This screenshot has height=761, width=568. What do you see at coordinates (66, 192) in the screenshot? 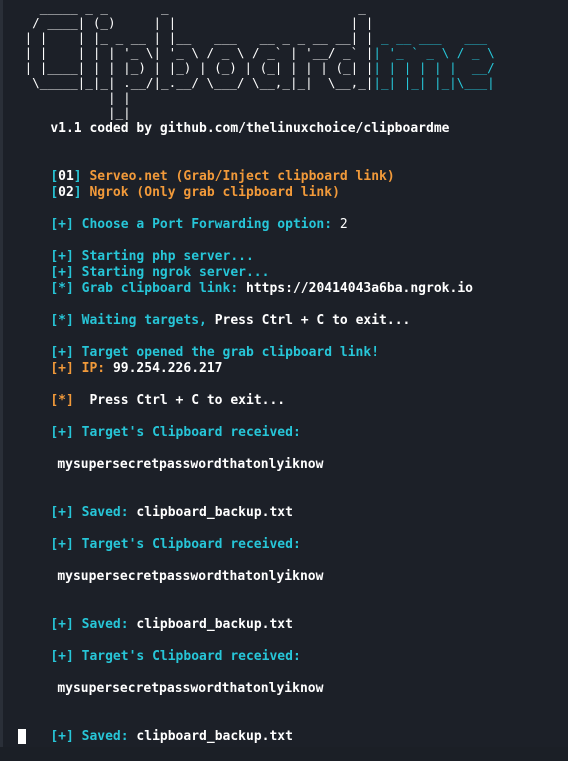
I see `menu-number: 02` at bounding box center [66, 192].